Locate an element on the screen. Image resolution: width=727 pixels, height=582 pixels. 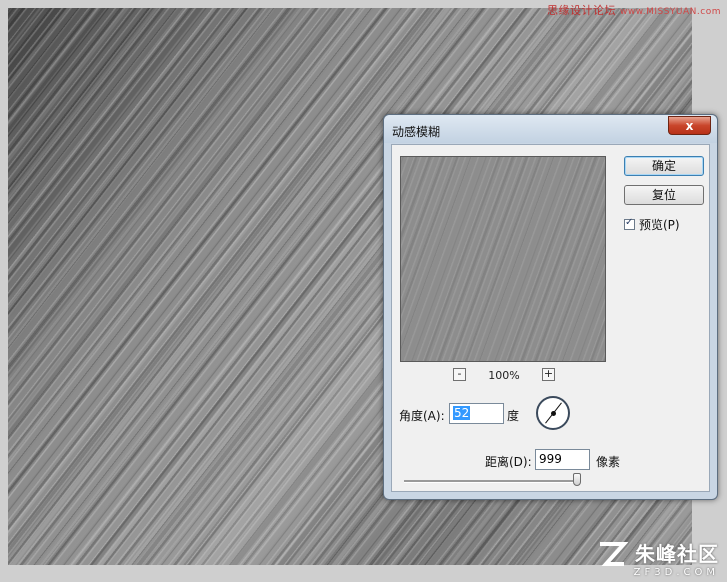
dialog-title: 动感模糊 is located at coordinates (416, 132).